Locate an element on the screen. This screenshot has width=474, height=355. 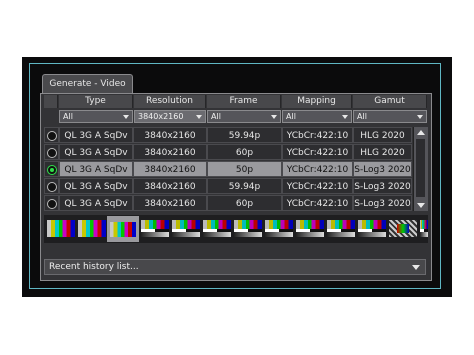
pattern-thumbnail-strip is located at coordinates (236, 229).